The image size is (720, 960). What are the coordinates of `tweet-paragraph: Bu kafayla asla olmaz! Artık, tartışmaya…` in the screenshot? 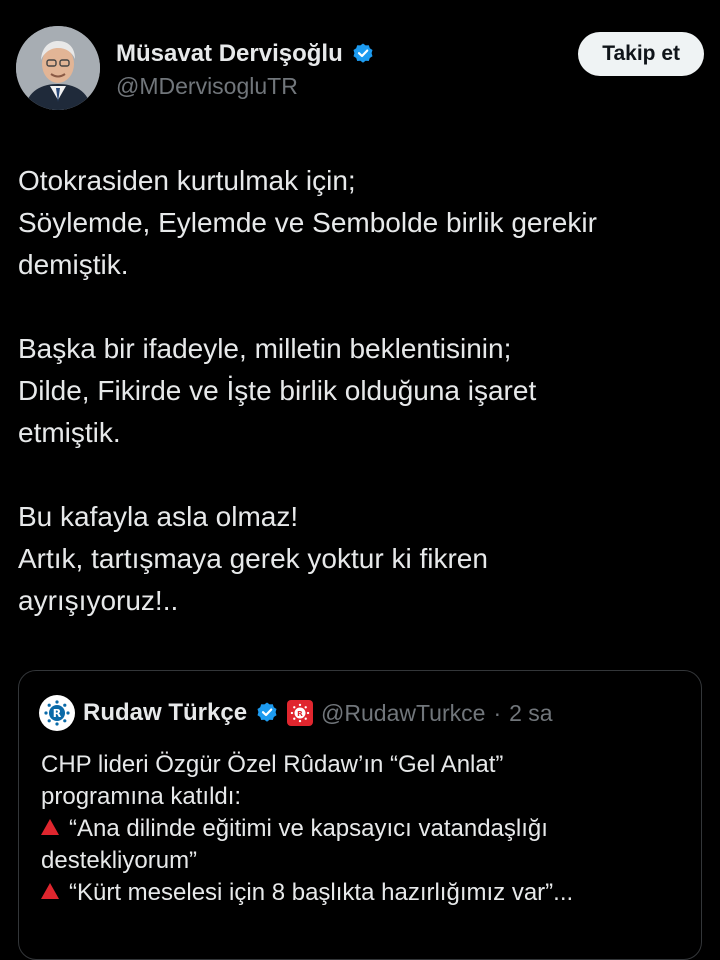 It's located at (253, 558).